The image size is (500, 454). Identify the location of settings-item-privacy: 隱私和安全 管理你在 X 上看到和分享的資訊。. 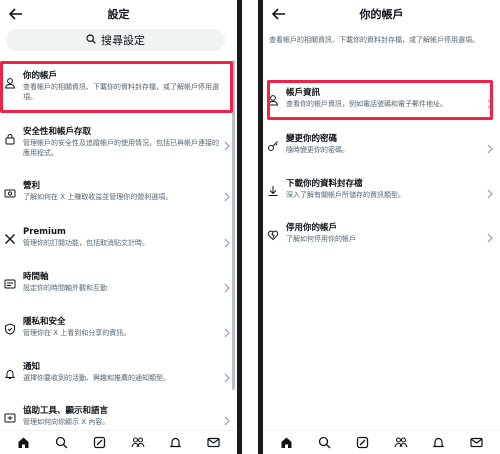
(118, 330).